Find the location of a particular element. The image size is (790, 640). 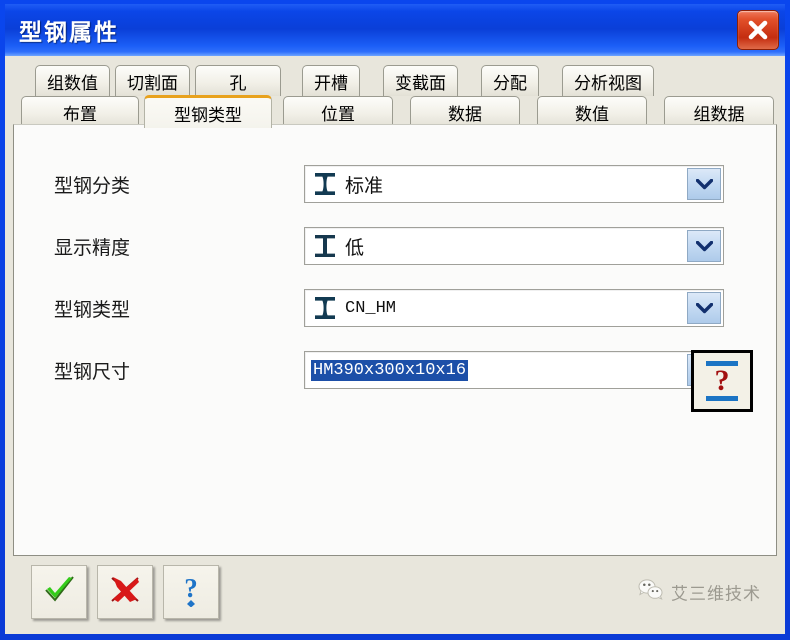

tab-data: 数据 is located at coordinates (465, 111).